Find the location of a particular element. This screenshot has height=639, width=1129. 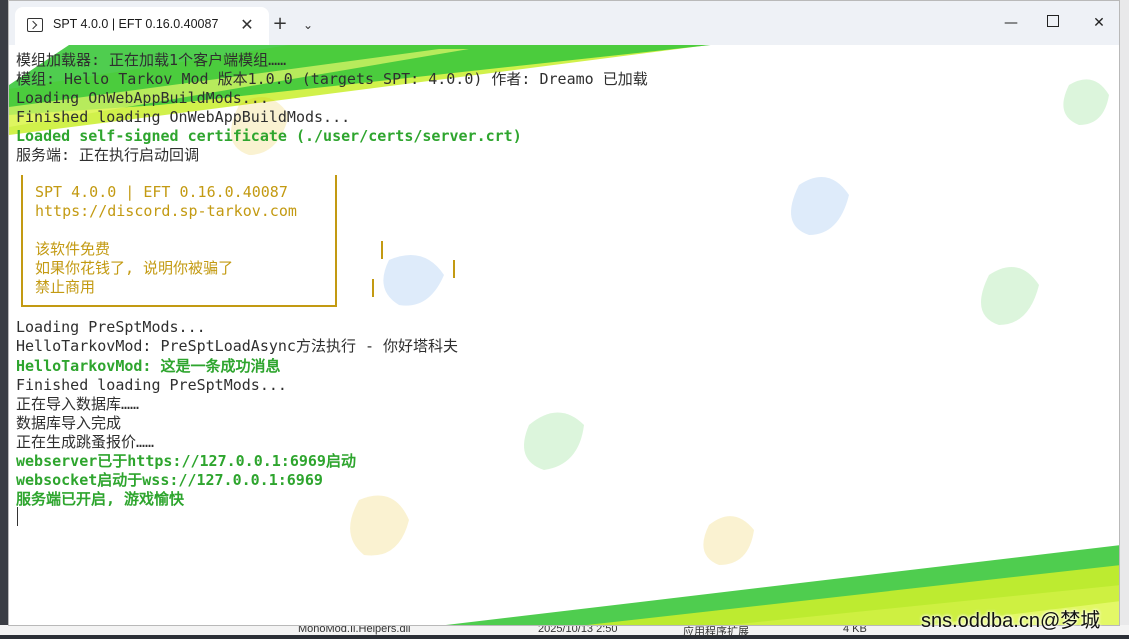

banner-top-gap is located at coordinates (179, 174).